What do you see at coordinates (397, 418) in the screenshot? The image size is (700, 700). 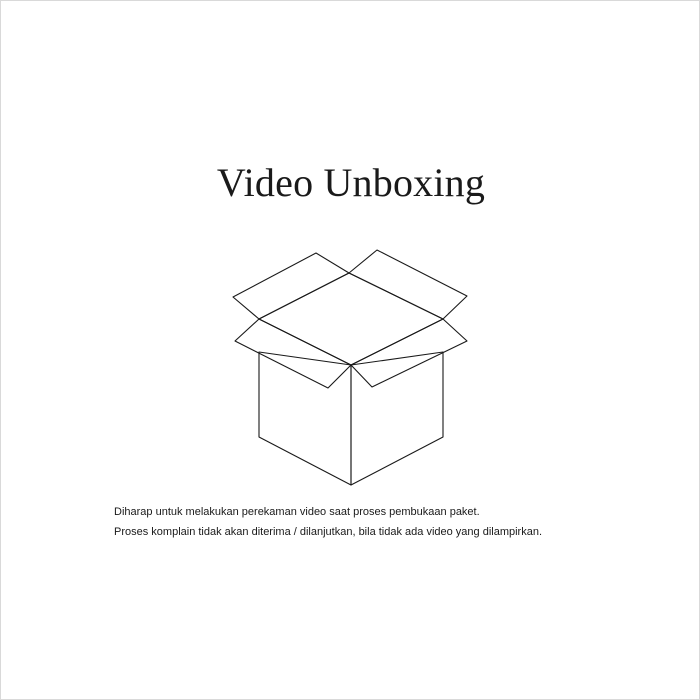 I see `box-right-face` at bounding box center [397, 418].